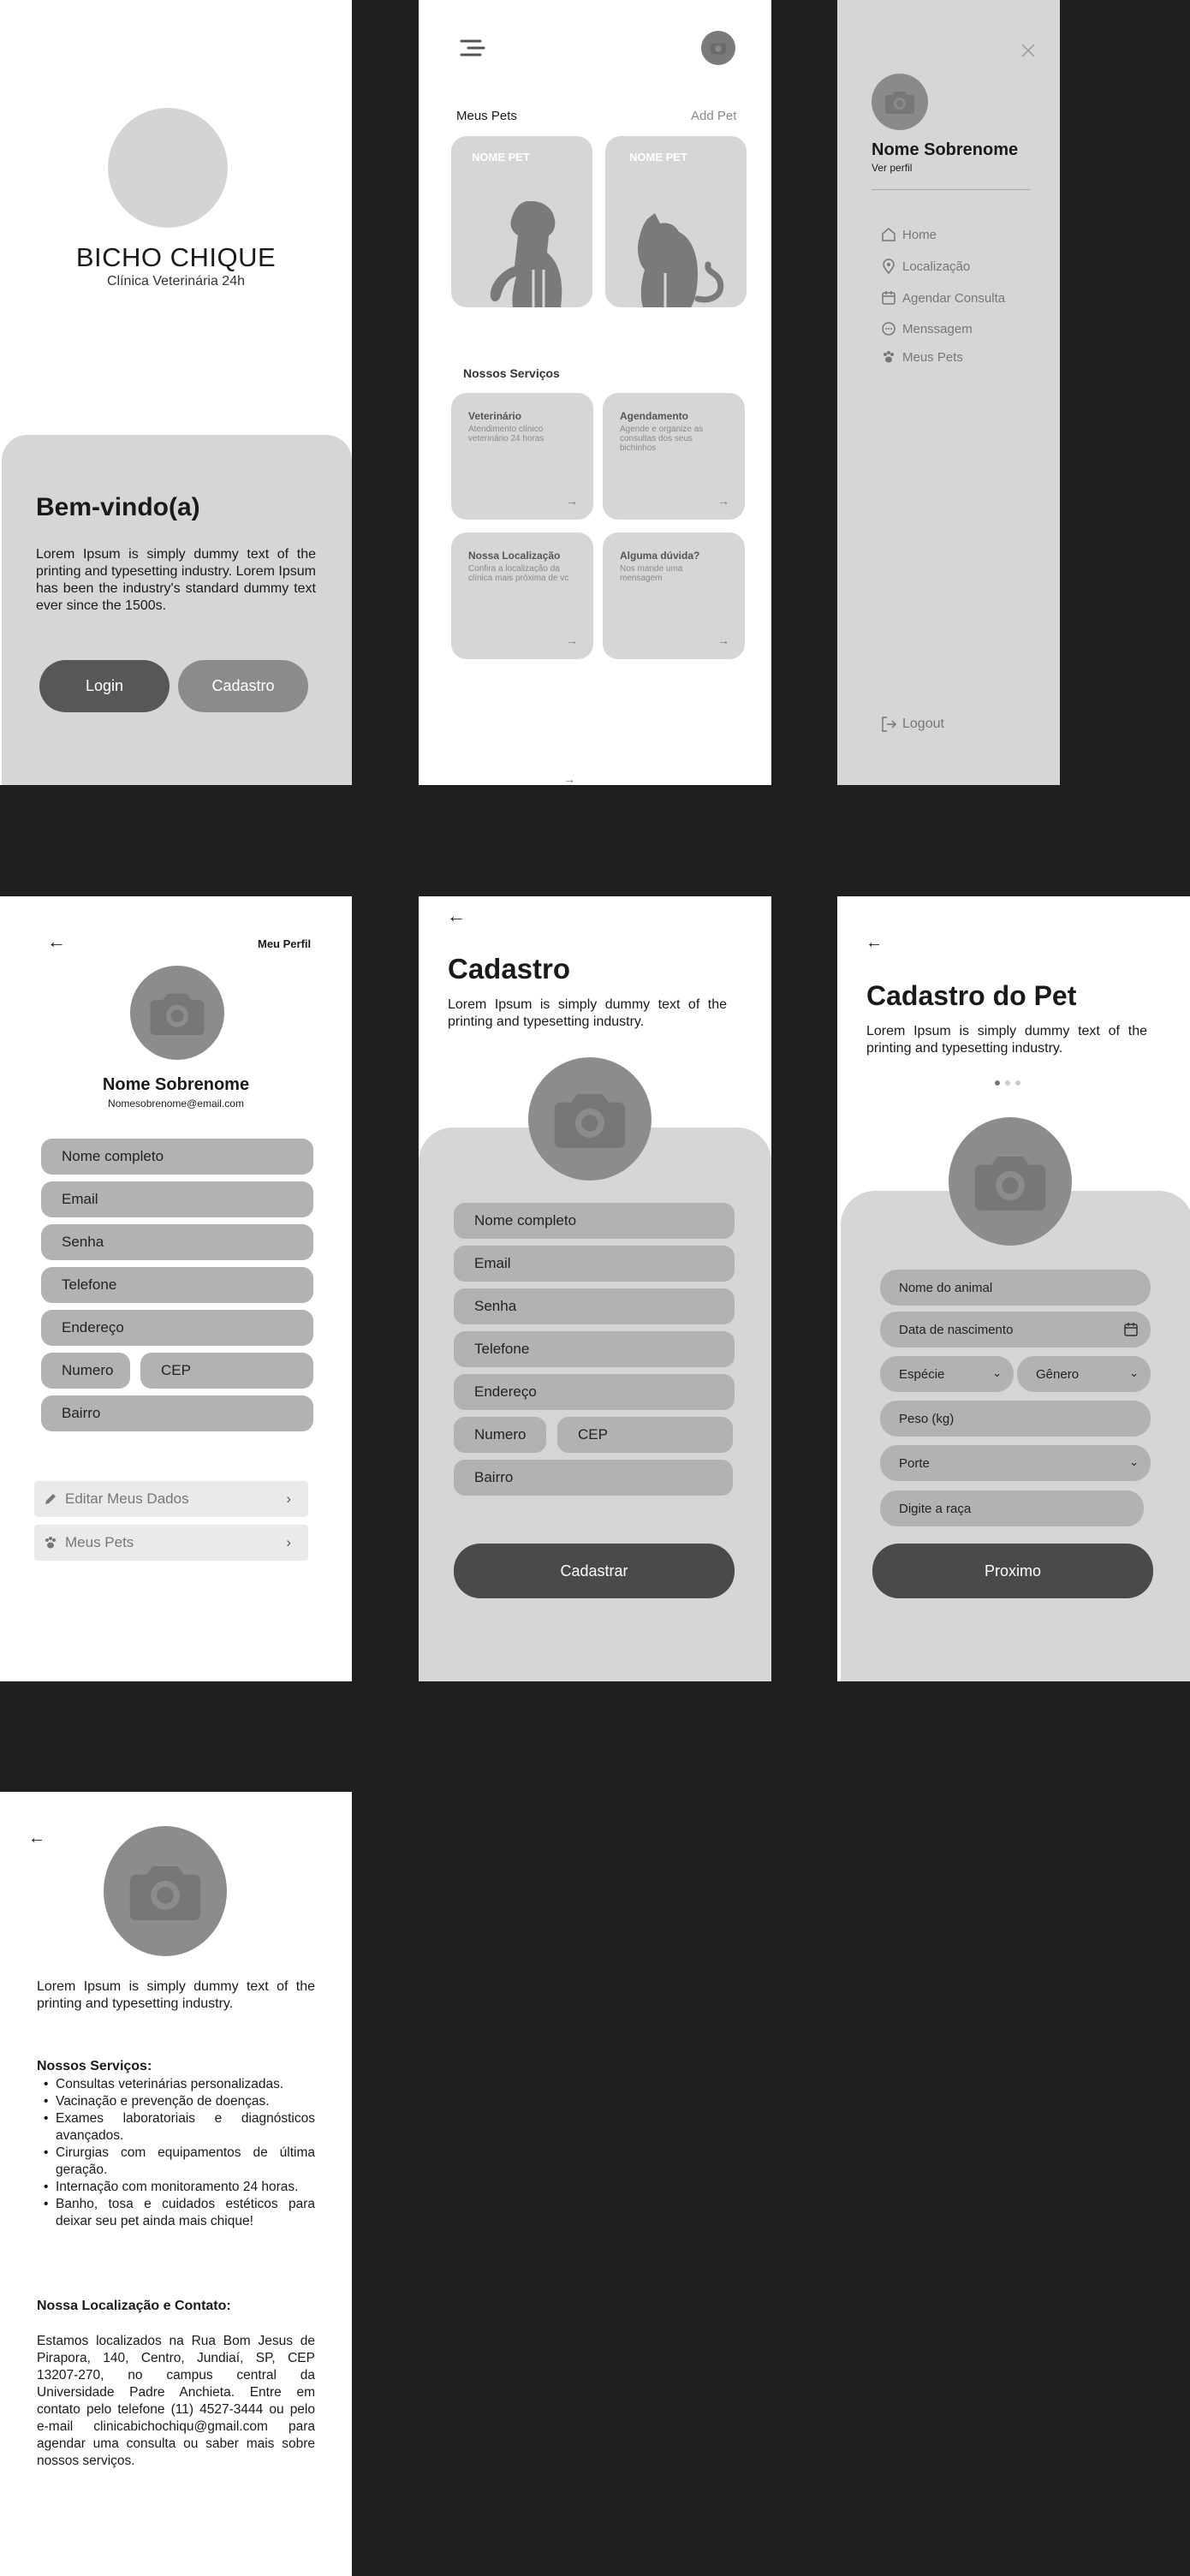  Describe the element at coordinates (134, 2306) in the screenshot. I see `location-heading: Nossa Localização e Contato:` at that location.